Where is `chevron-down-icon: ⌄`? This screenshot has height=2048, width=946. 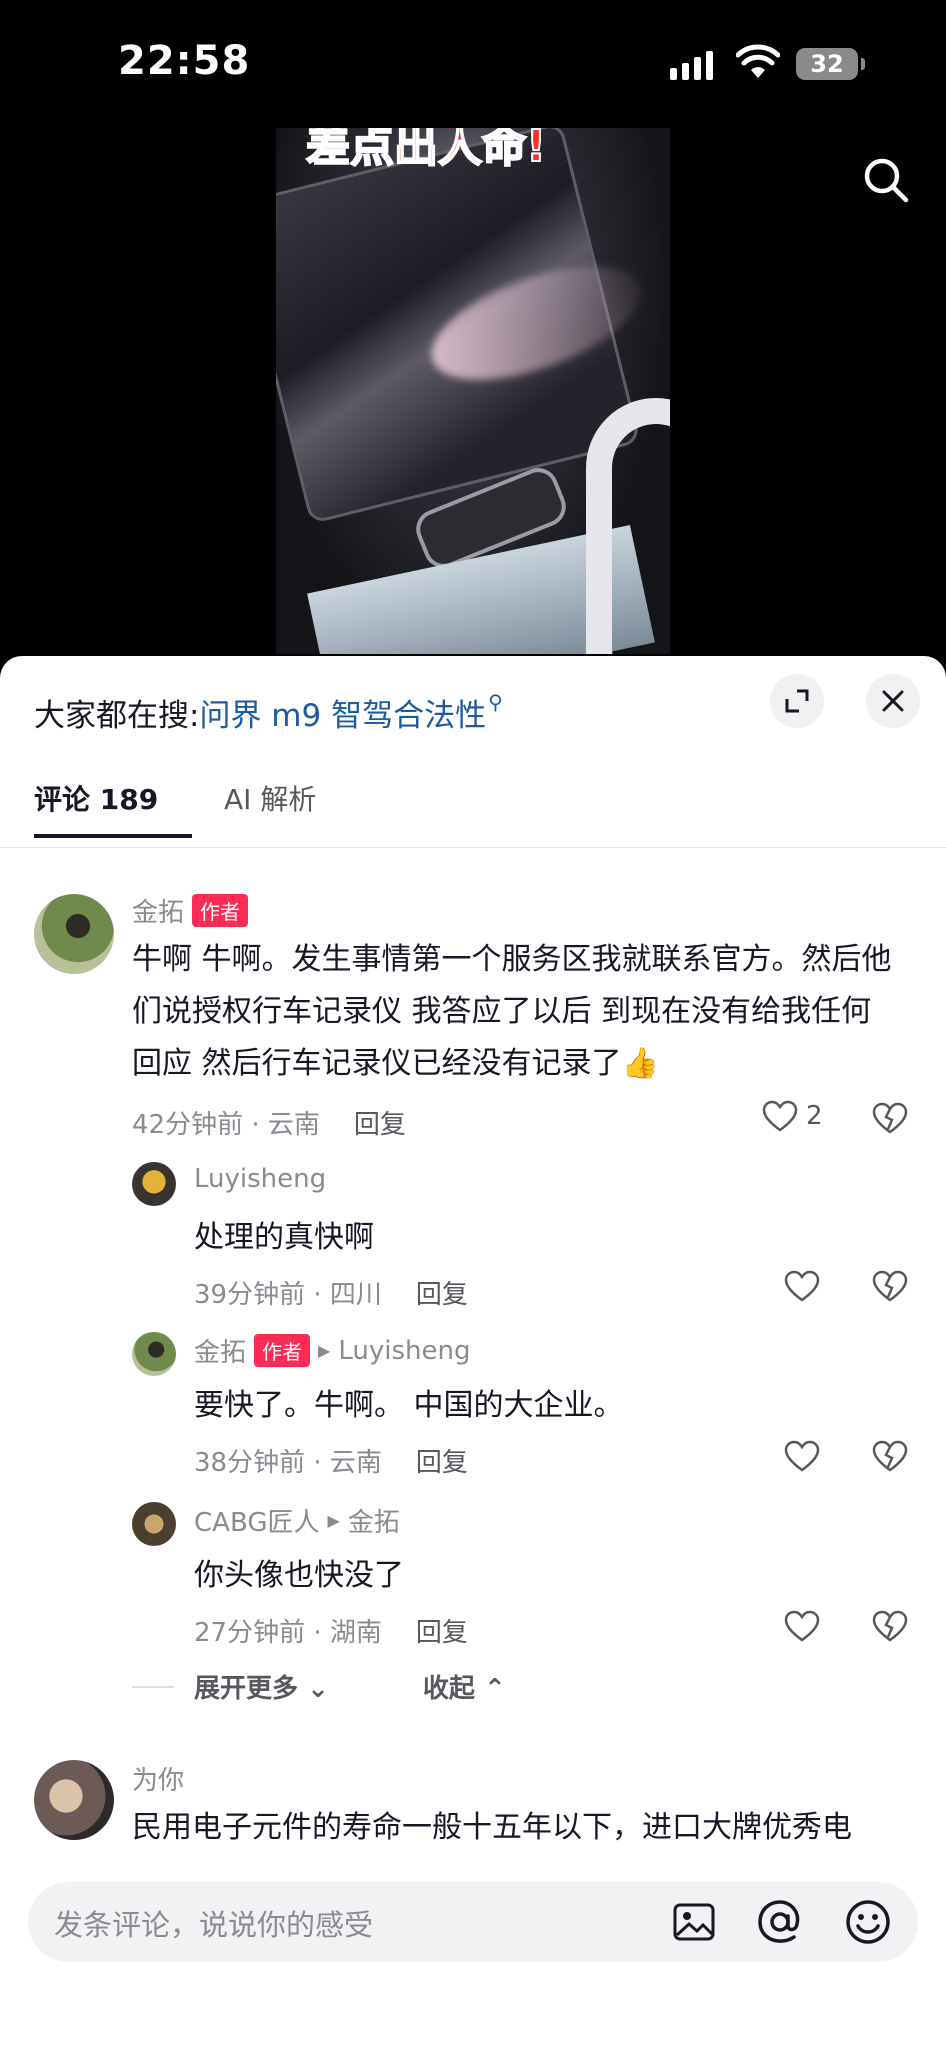 chevron-down-icon: ⌄ is located at coordinates (318, 1689).